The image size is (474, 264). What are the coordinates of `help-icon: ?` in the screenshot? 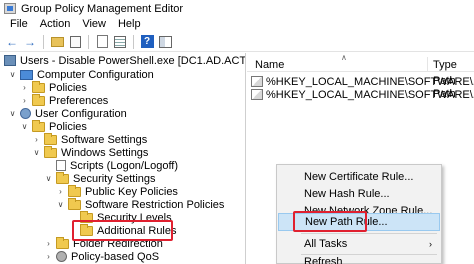 It's located at (147, 42).